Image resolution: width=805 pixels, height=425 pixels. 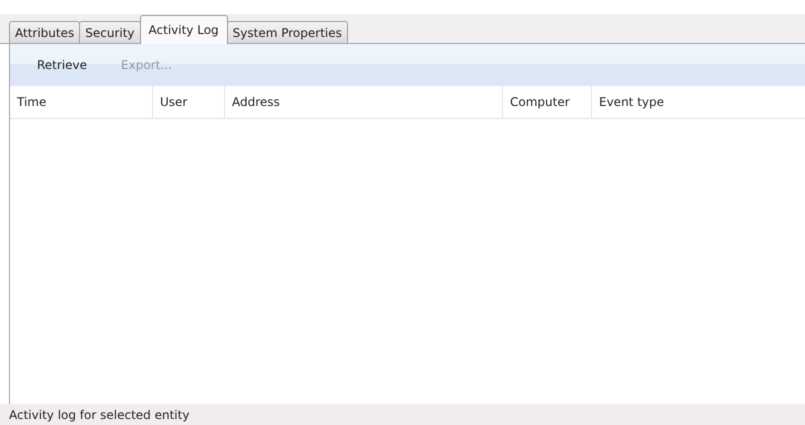 I want to click on tab: Security, so click(x=110, y=32).